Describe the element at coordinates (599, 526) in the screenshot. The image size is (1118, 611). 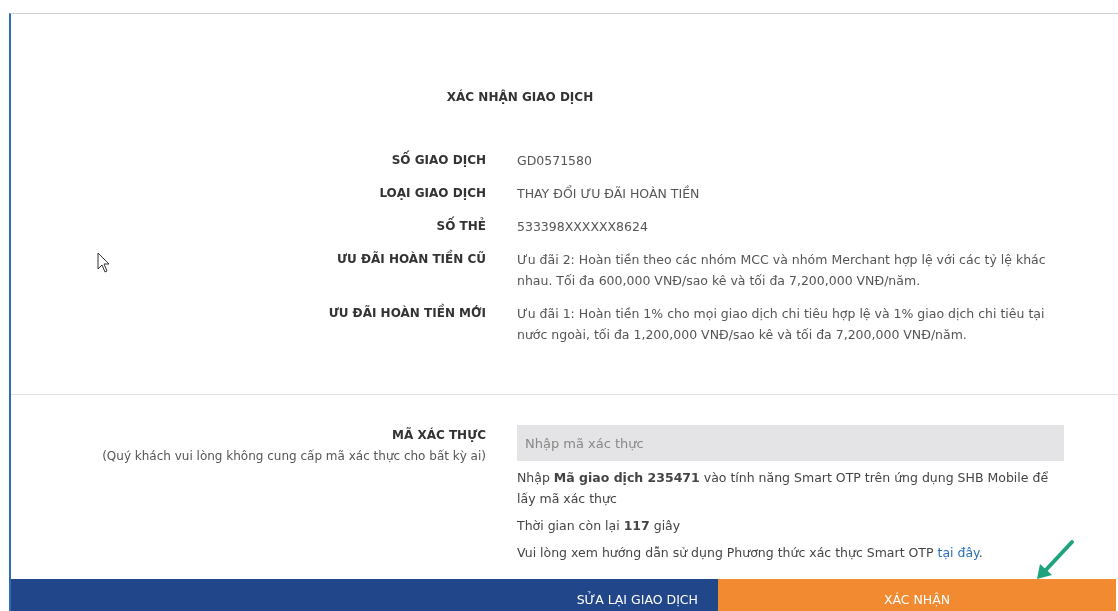
I see `timer-text: Thời gian còn lại 117 giây` at that location.